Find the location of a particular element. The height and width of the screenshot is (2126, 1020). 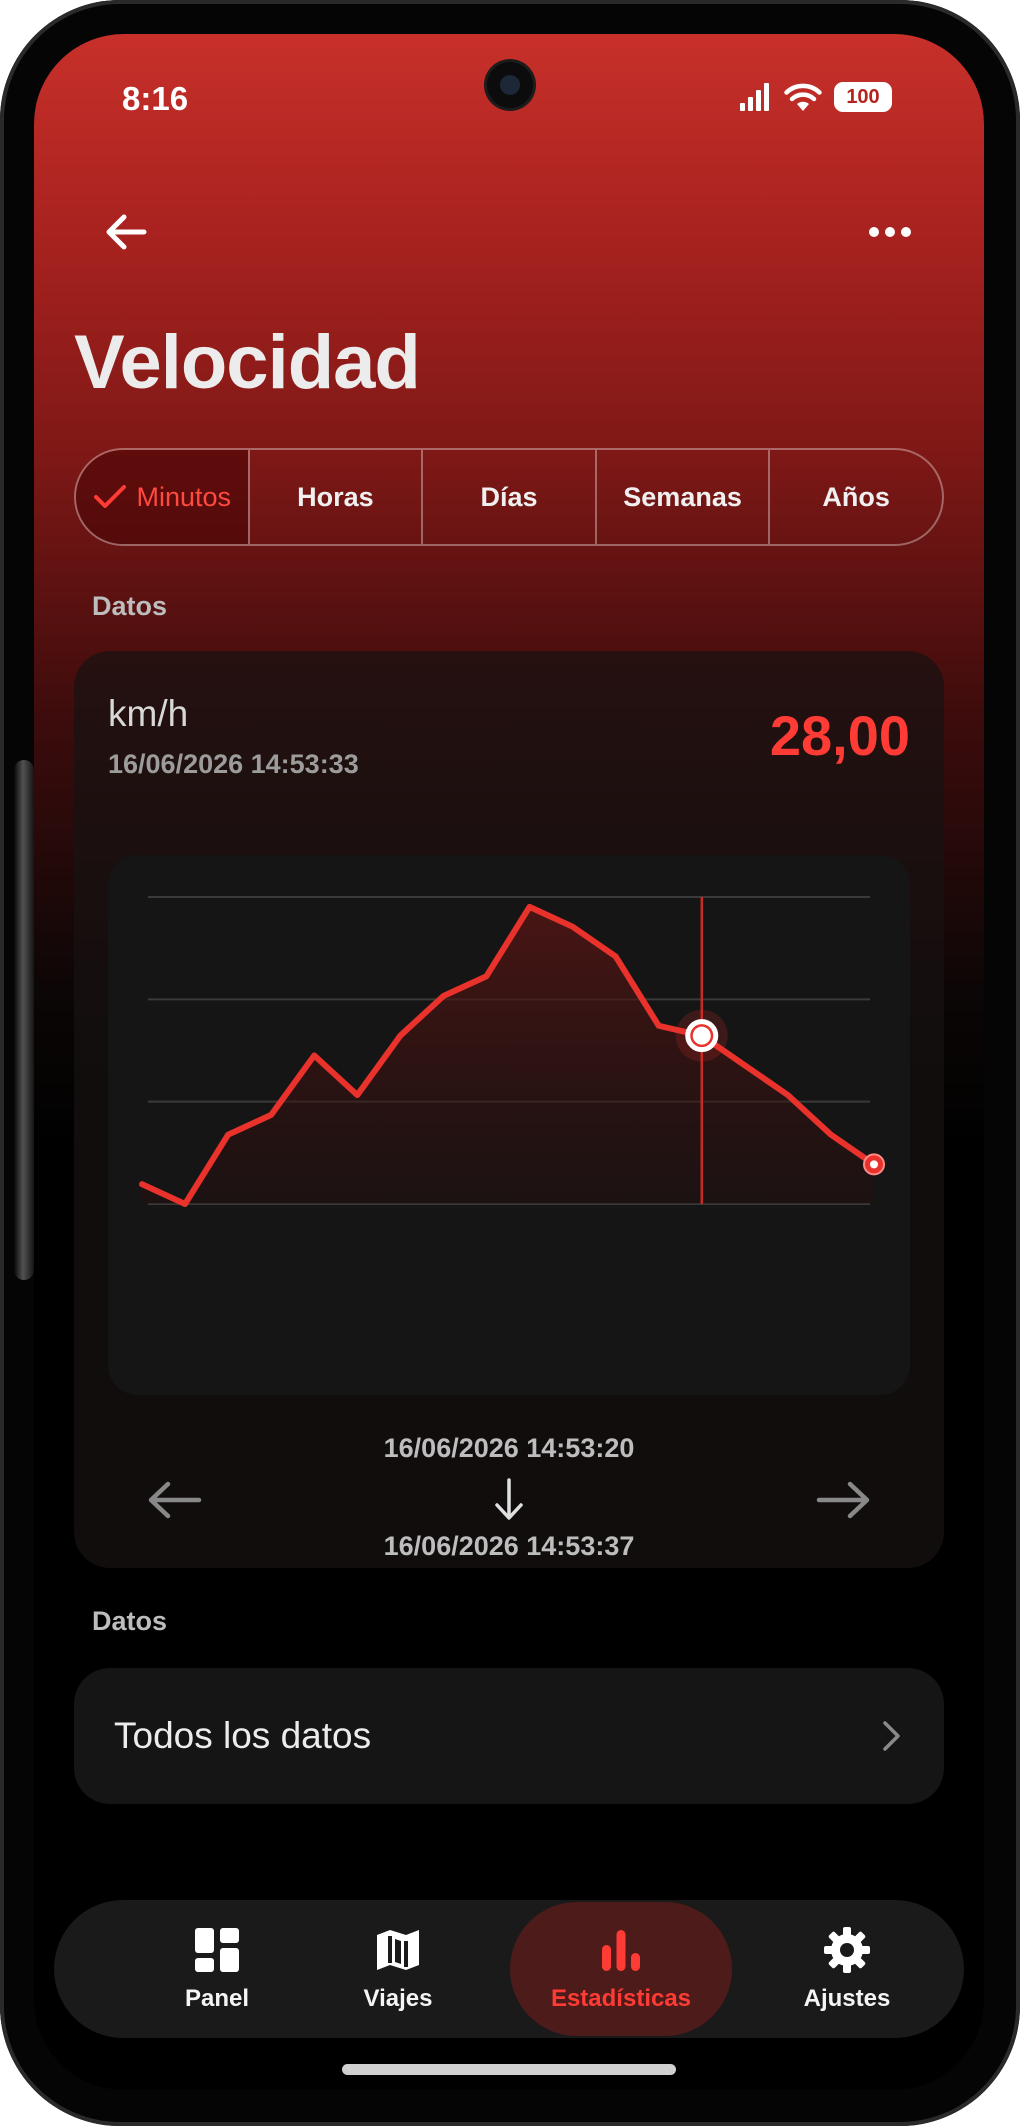

wifi-icon is located at coordinates (803, 97).